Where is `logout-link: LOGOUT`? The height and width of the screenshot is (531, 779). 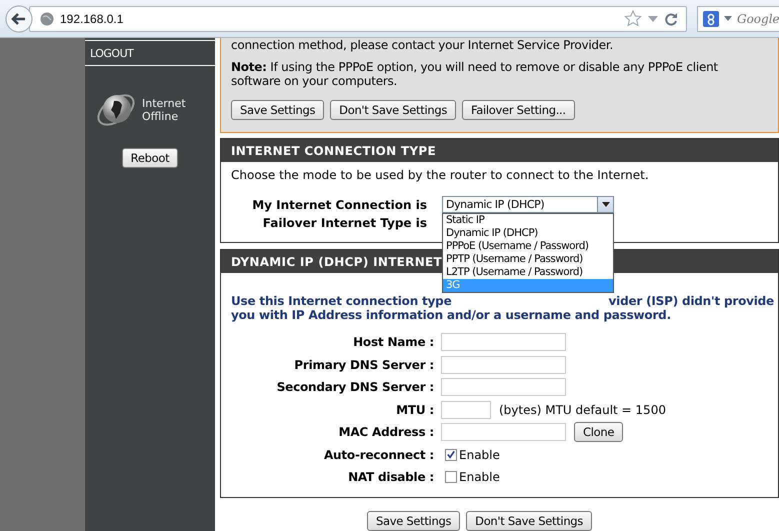
logout-link: LOGOUT is located at coordinates (150, 53).